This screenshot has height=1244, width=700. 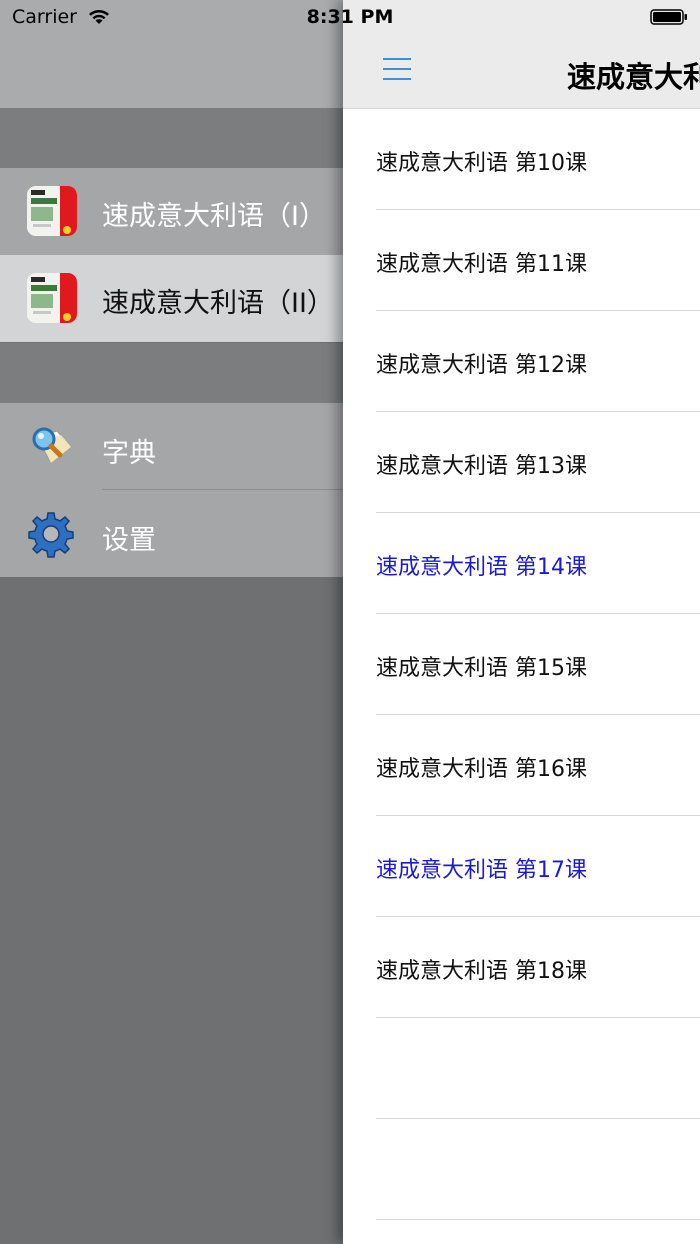 I want to click on list-item: 速成意大利语 第16课, so click(x=521, y=765).